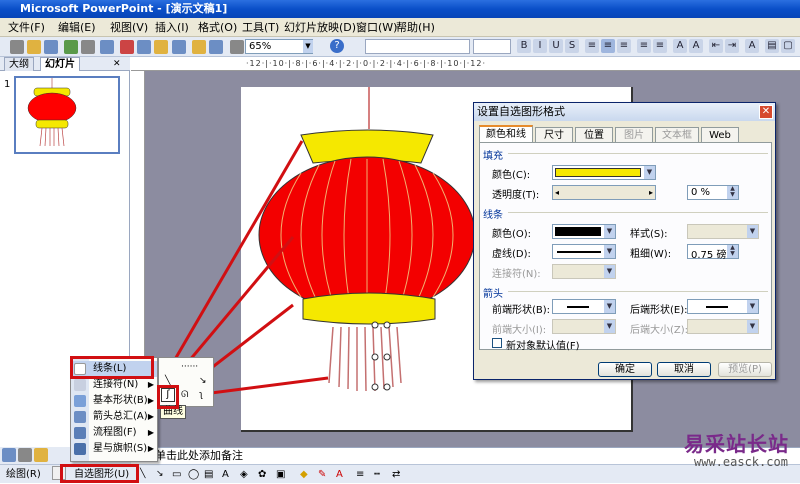  What do you see at coordinates (634, 135) in the screenshot?
I see `tab-picture: 图片` at bounding box center [634, 135].